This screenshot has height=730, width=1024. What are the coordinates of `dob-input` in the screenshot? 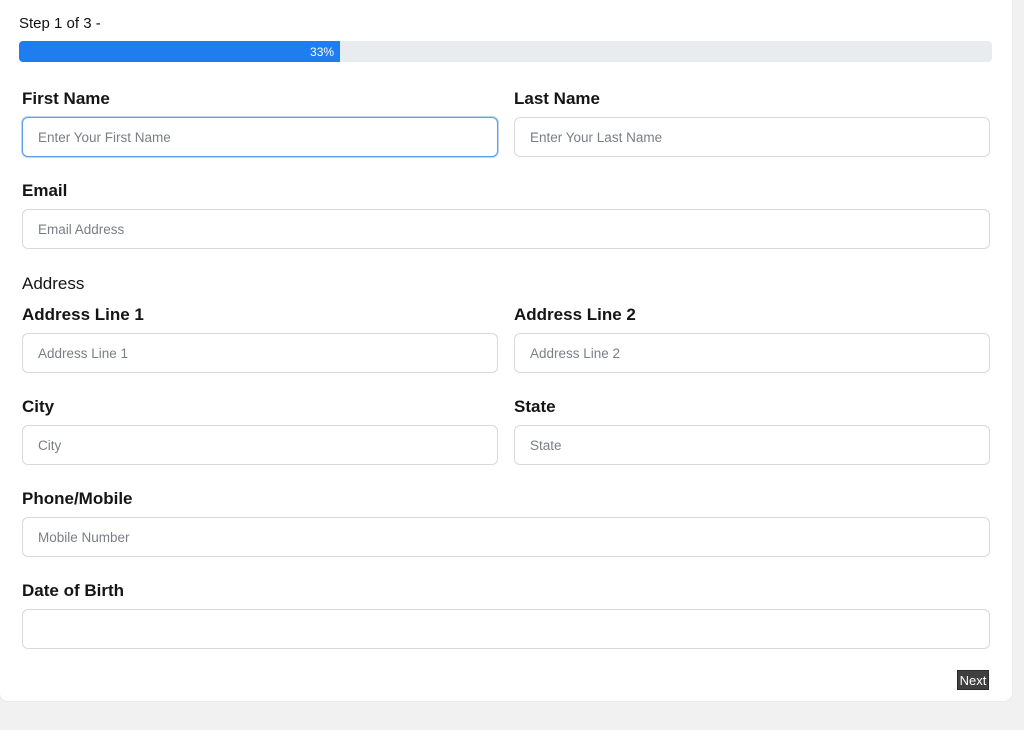 It's located at (506, 629).